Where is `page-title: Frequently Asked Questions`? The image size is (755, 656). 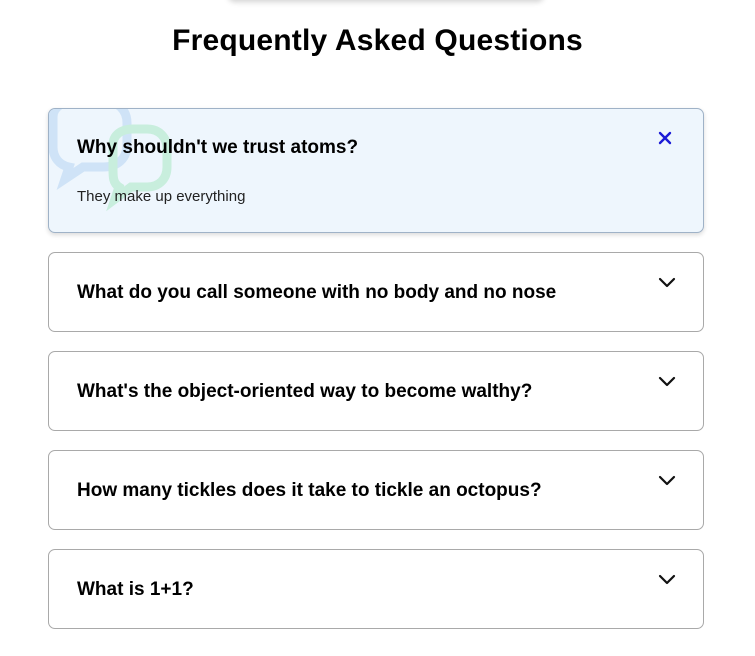
page-title: Frequently Asked Questions is located at coordinates (377, 40).